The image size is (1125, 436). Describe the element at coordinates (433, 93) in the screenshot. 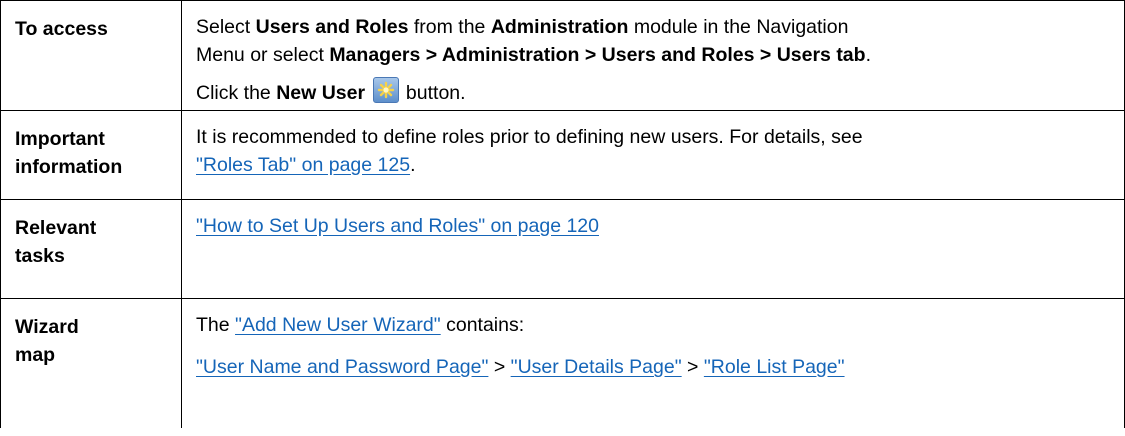

I see `text: button.` at that location.